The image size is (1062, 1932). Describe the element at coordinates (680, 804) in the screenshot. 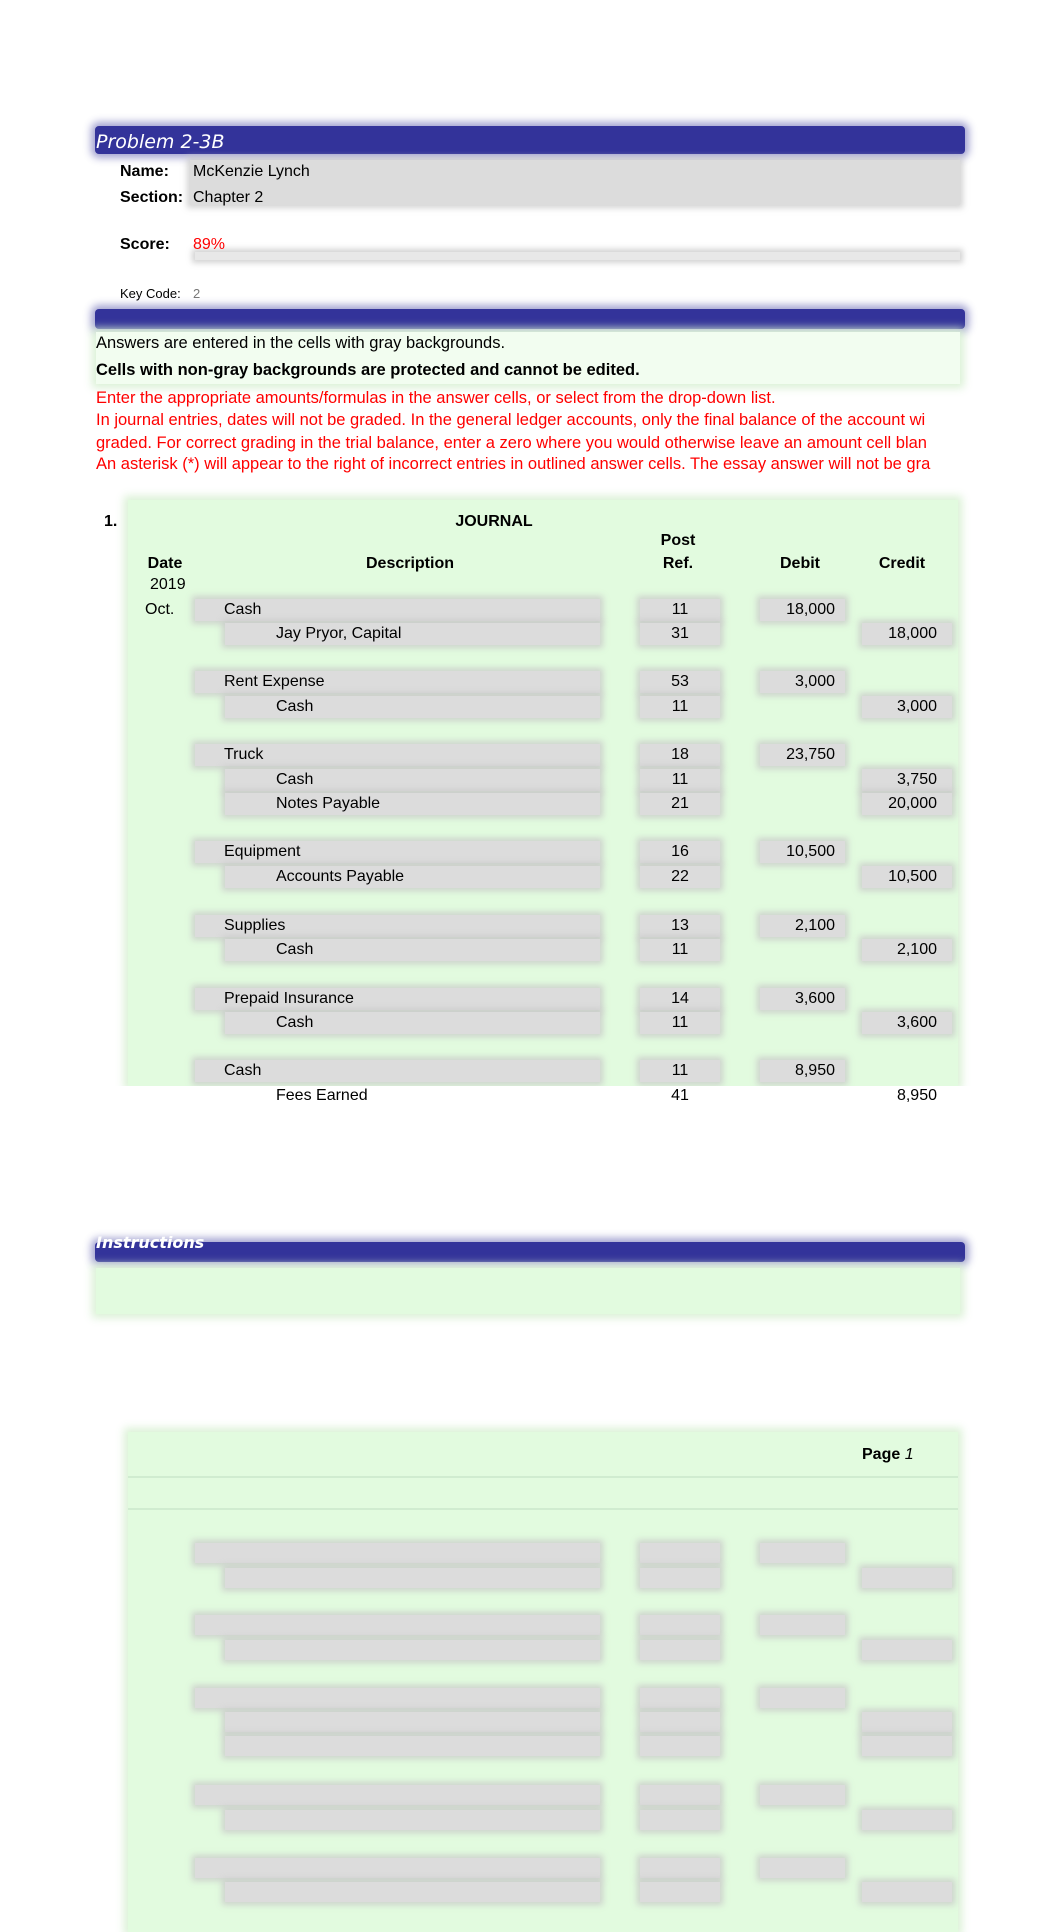

I see `journal-row-ref: 21` at that location.